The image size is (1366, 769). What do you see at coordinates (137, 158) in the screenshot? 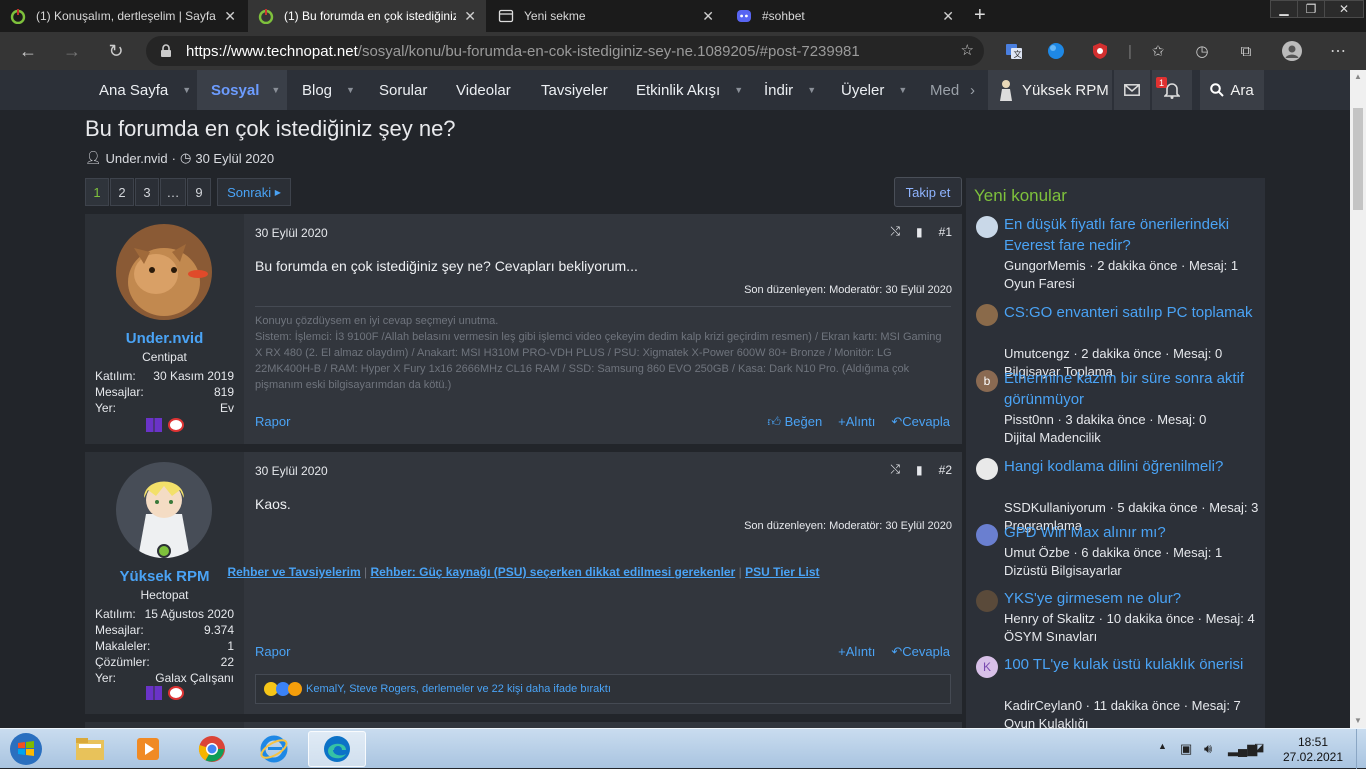
I see `thread-author-link: Under.nvid` at bounding box center [137, 158].